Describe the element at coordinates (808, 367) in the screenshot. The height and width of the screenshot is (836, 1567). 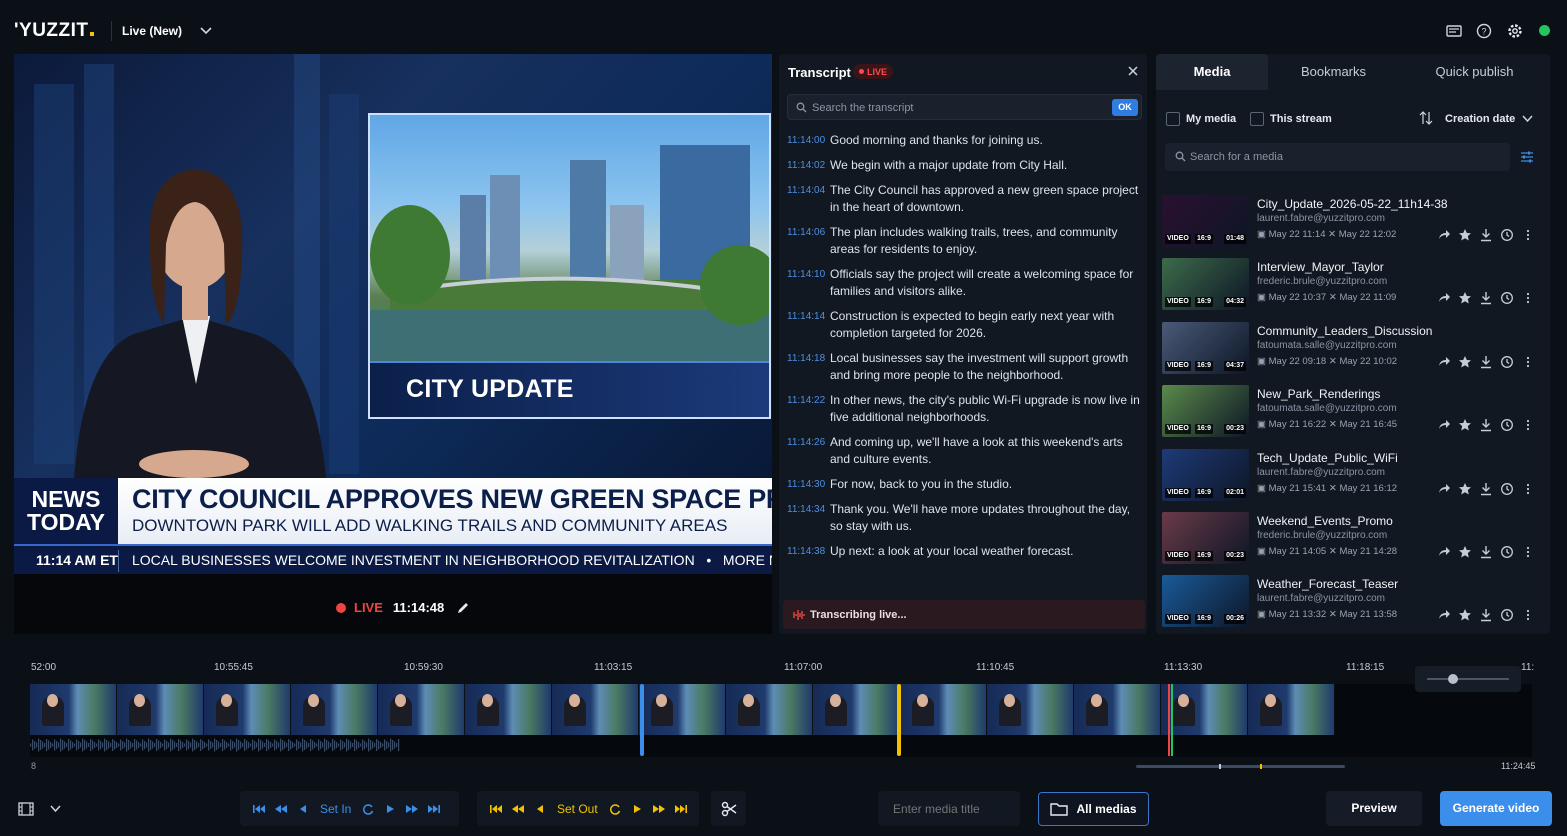
I see `transcript-timestamp: 11:14:18` at that location.